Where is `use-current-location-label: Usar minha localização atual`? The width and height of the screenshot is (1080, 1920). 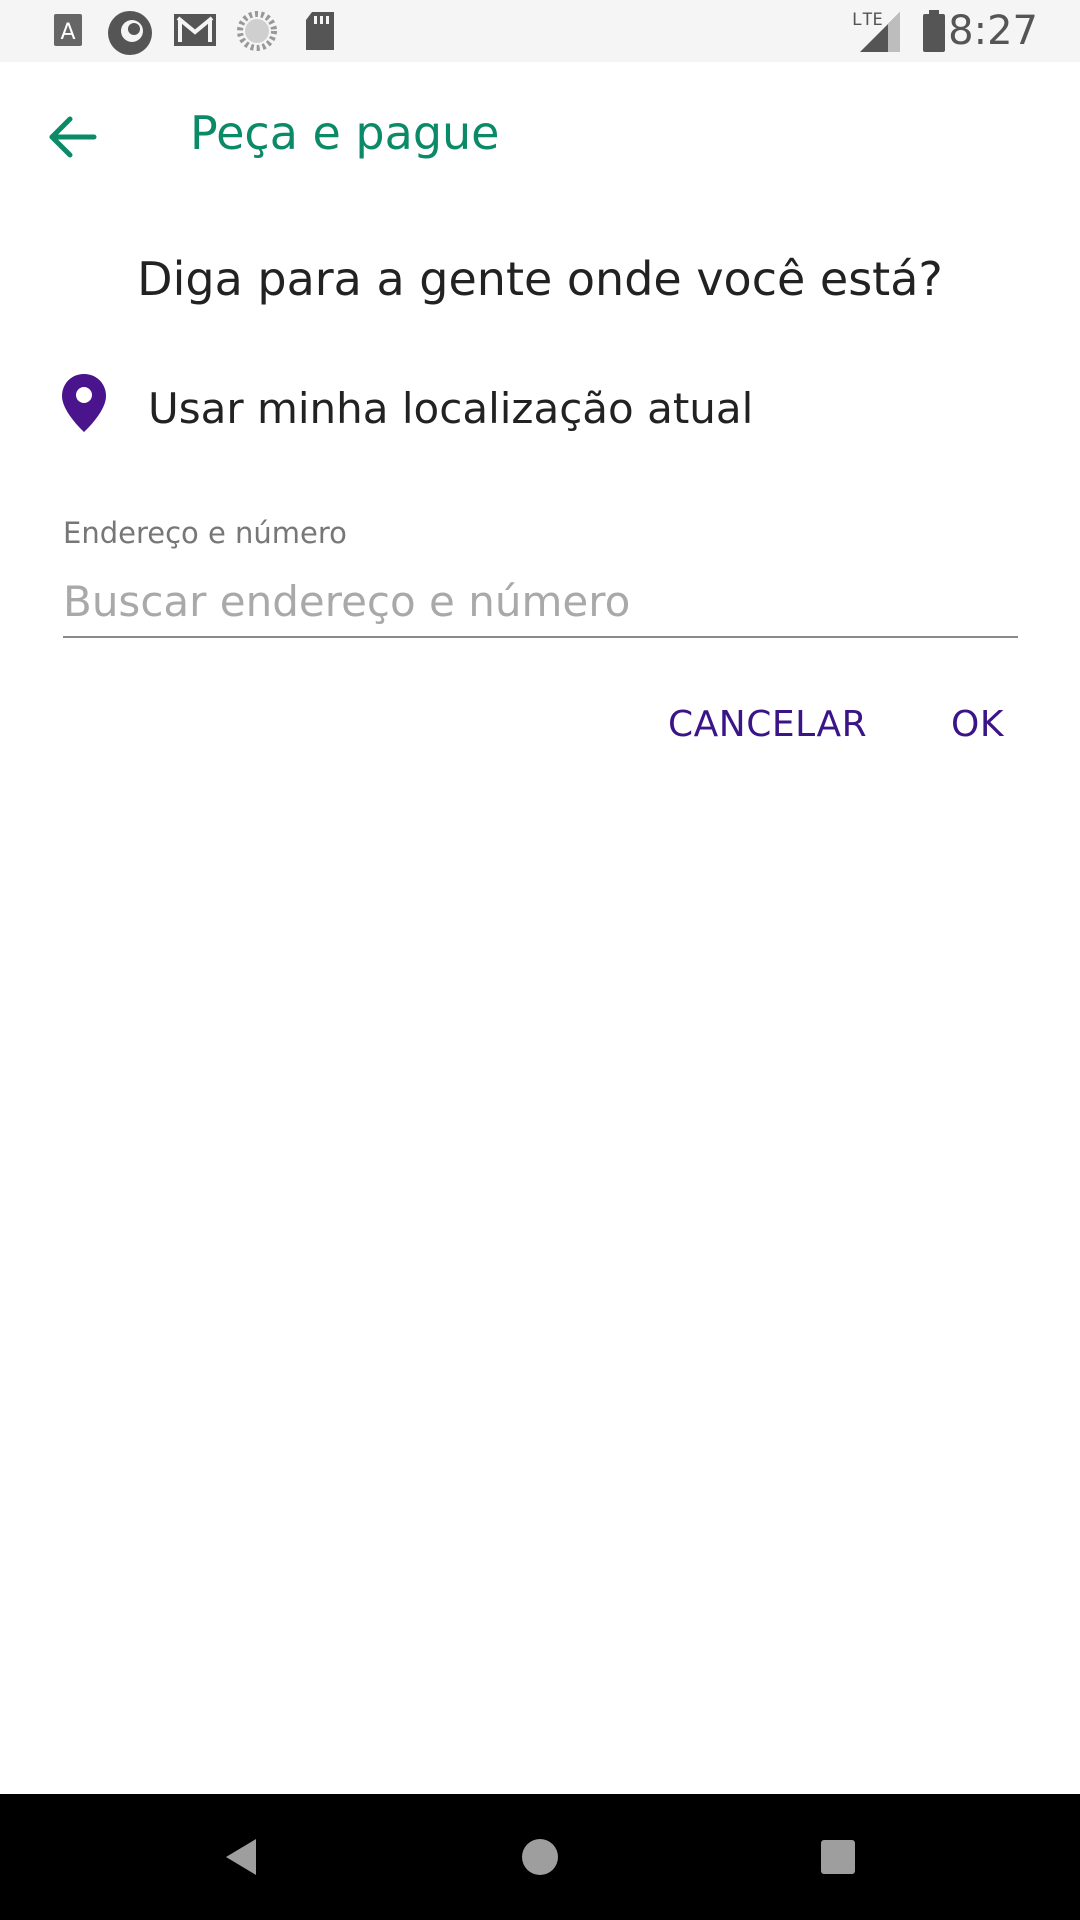
use-current-location-label: Usar minha localização atual is located at coordinates (451, 408).